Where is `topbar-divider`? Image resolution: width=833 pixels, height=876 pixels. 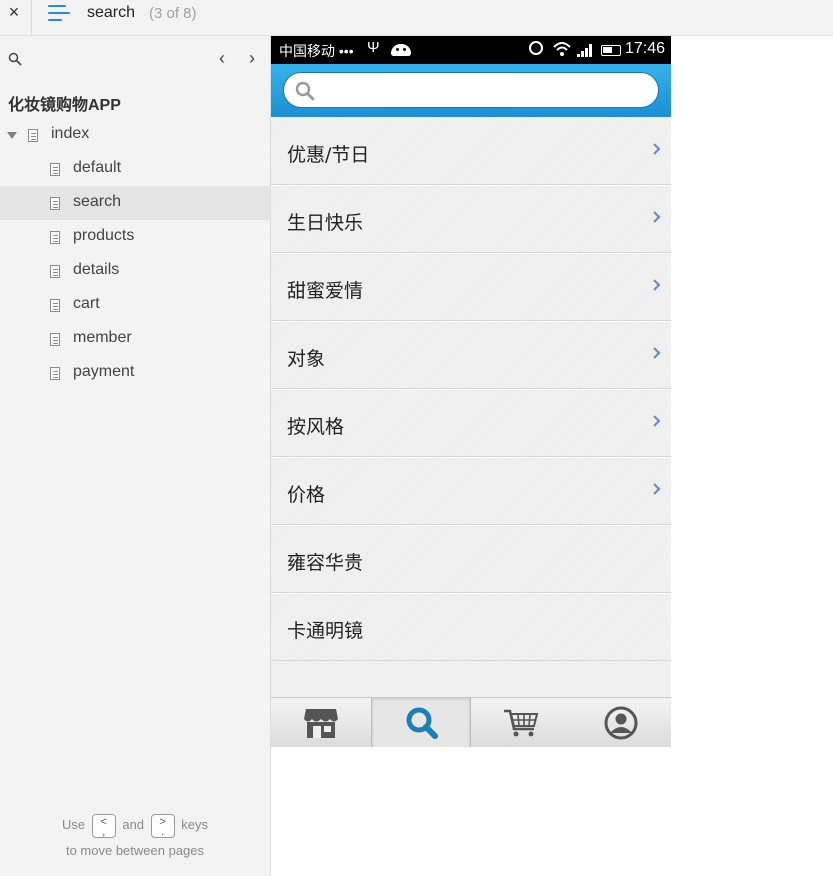 topbar-divider is located at coordinates (31, 18).